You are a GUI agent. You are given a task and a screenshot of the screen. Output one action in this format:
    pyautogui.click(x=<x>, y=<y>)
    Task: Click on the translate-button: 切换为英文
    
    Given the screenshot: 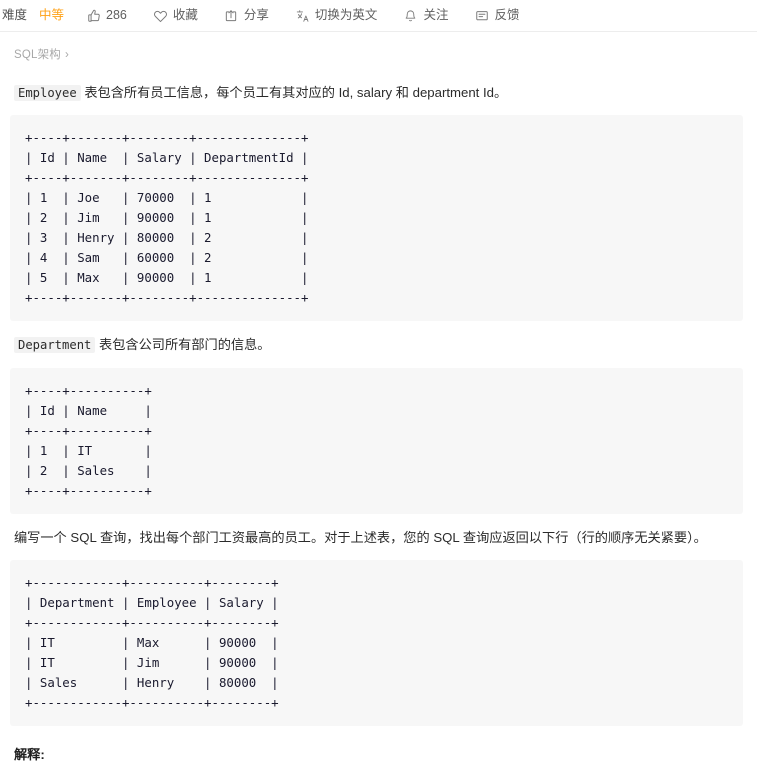 What is the action you would take?
    pyautogui.click(x=336, y=15)
    